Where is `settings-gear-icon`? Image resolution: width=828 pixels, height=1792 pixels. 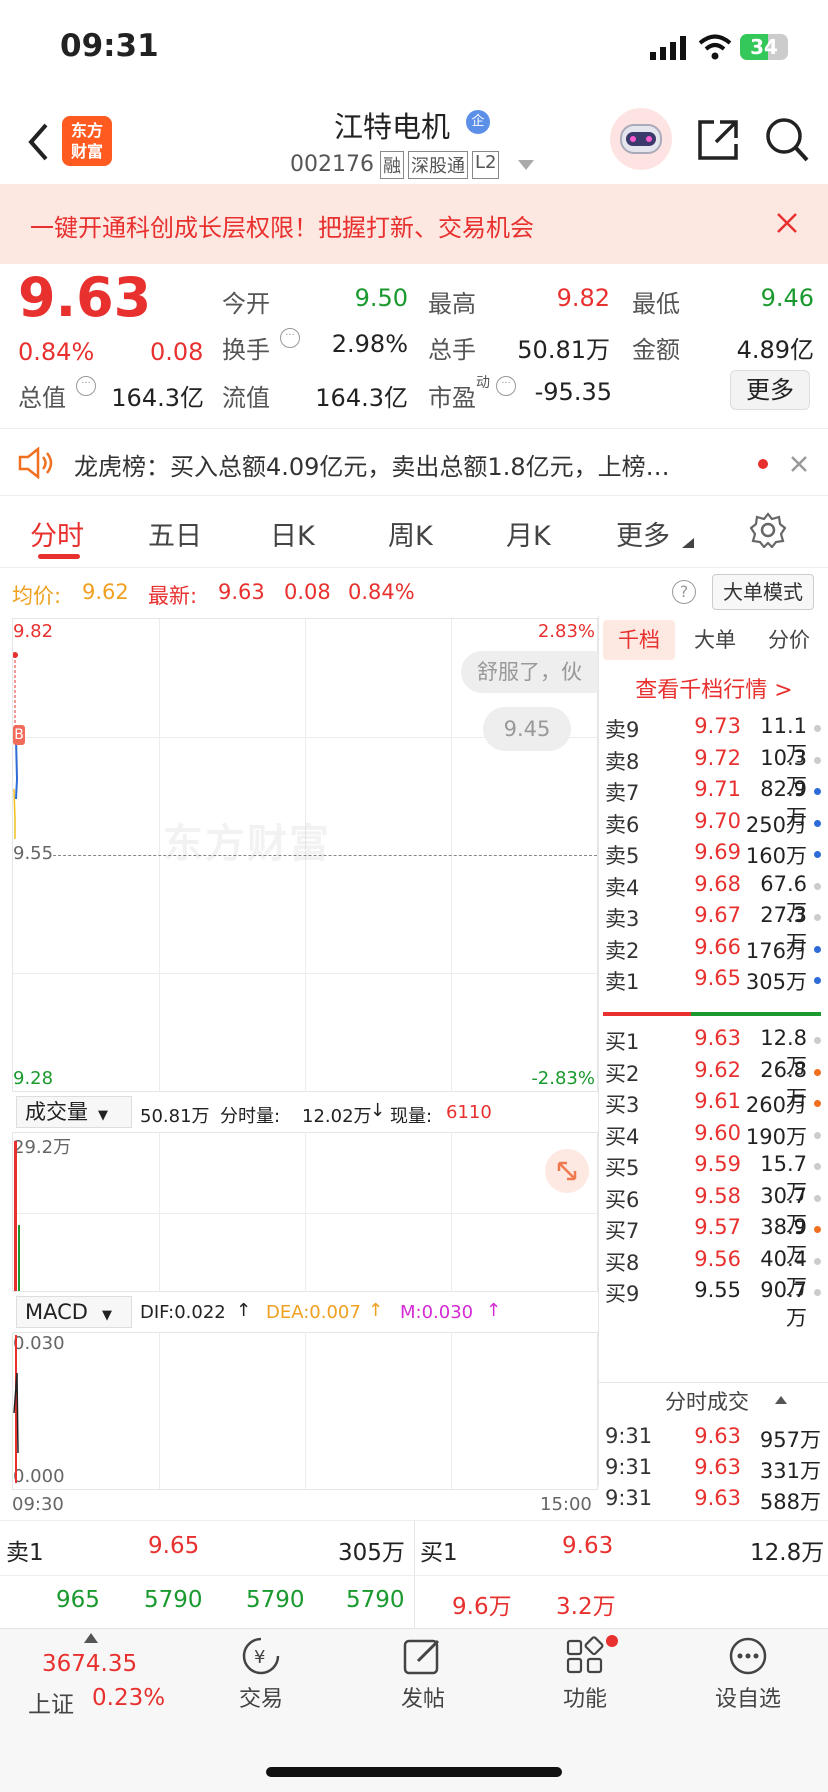
settings-gear-icon is located at coordinates (768, 530).